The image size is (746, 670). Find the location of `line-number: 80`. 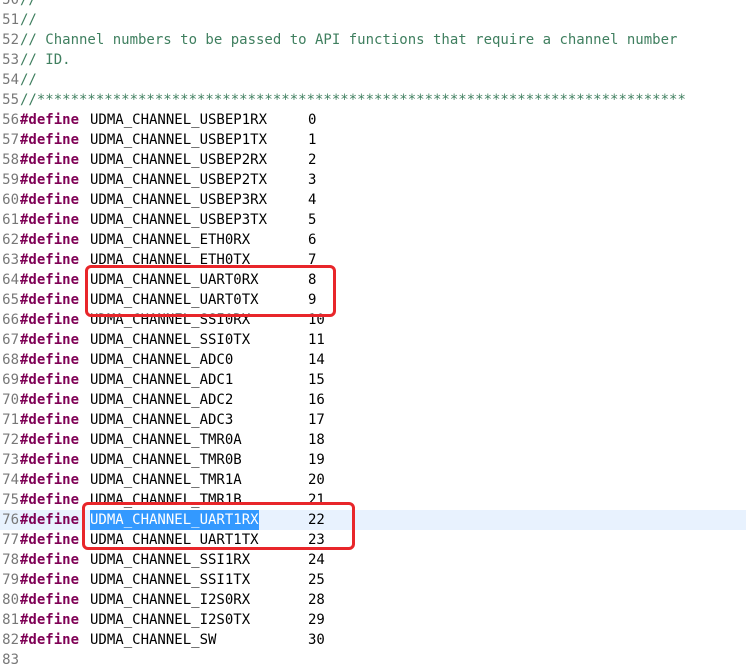

line-number: 80 is located at coordinates (10, 600).